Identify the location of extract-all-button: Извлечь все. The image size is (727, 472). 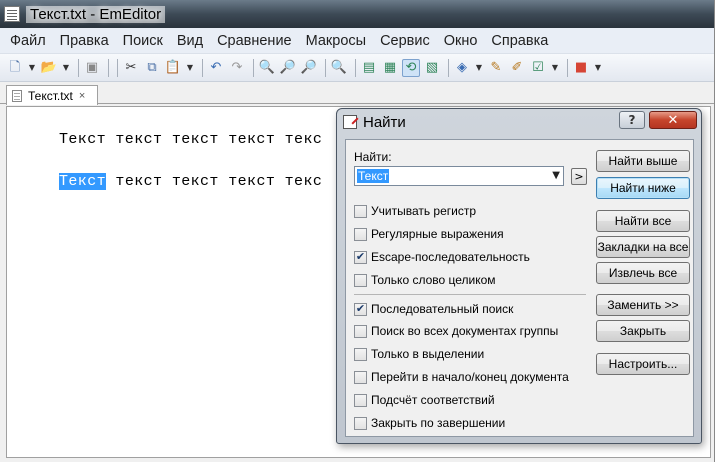
(643, 273).